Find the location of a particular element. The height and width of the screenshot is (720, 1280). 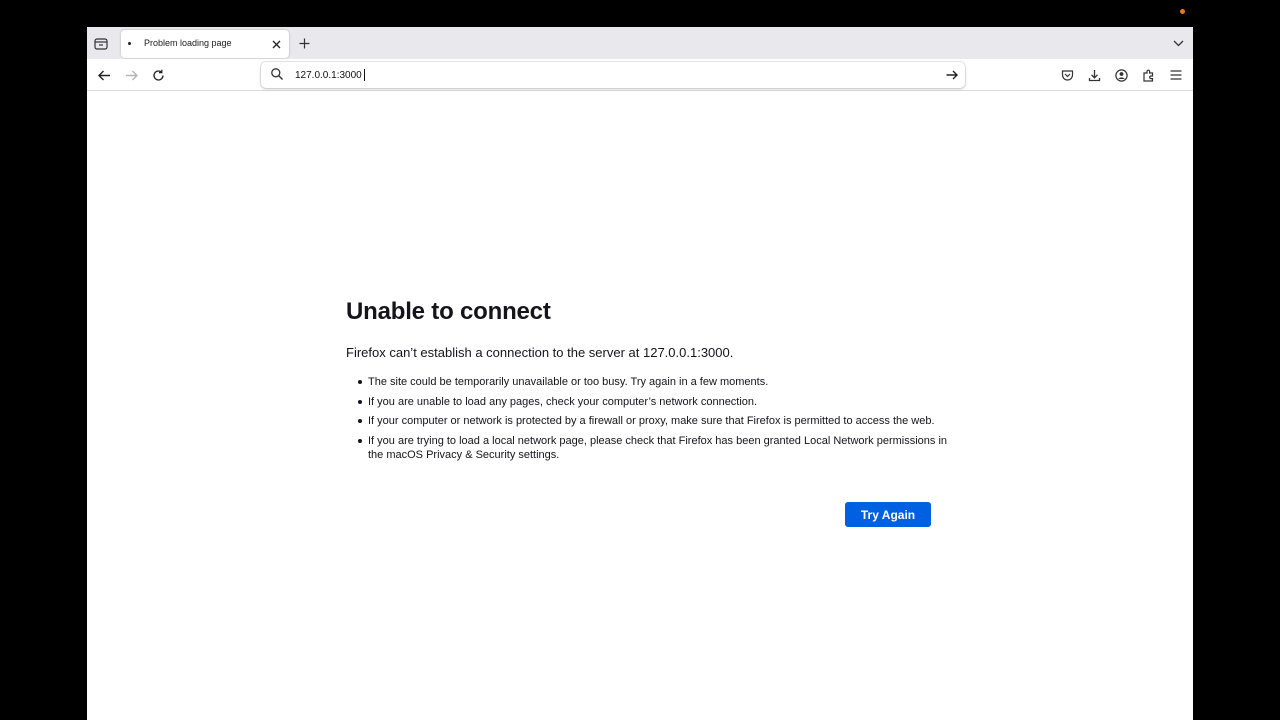

save-to-pocket-button is located at coordinates (1067, 75).